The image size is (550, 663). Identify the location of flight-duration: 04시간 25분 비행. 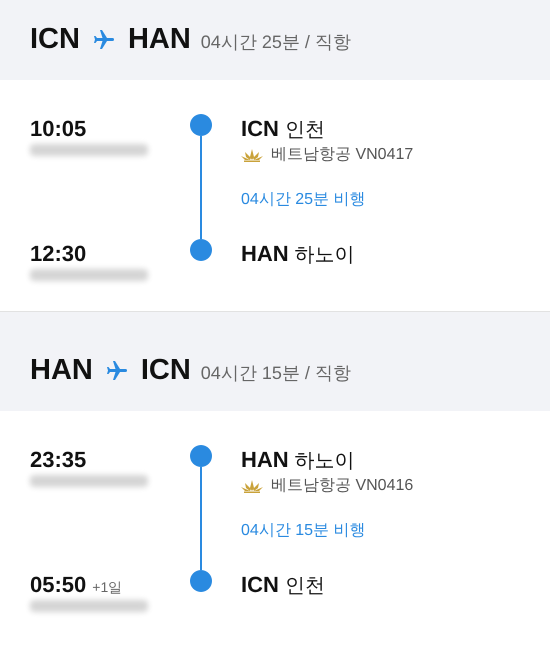
(303, 200).